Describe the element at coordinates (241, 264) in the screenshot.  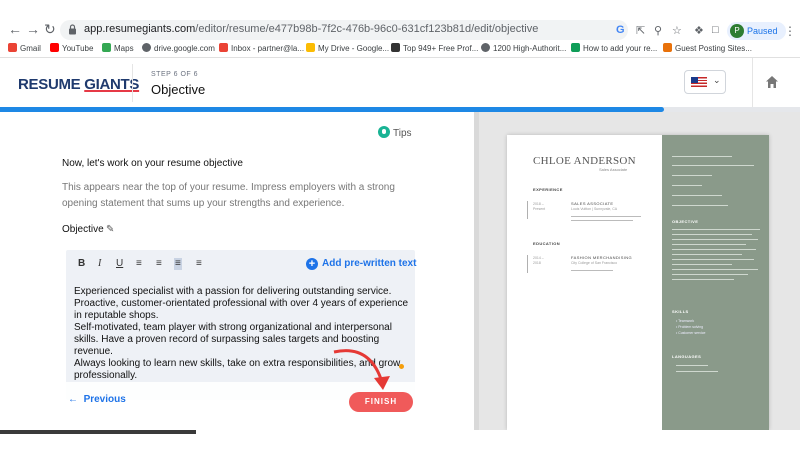
I see `editor-toolbar: B I U ≡ ≡ ≡ ≡ + Add pre-written text` at that location.